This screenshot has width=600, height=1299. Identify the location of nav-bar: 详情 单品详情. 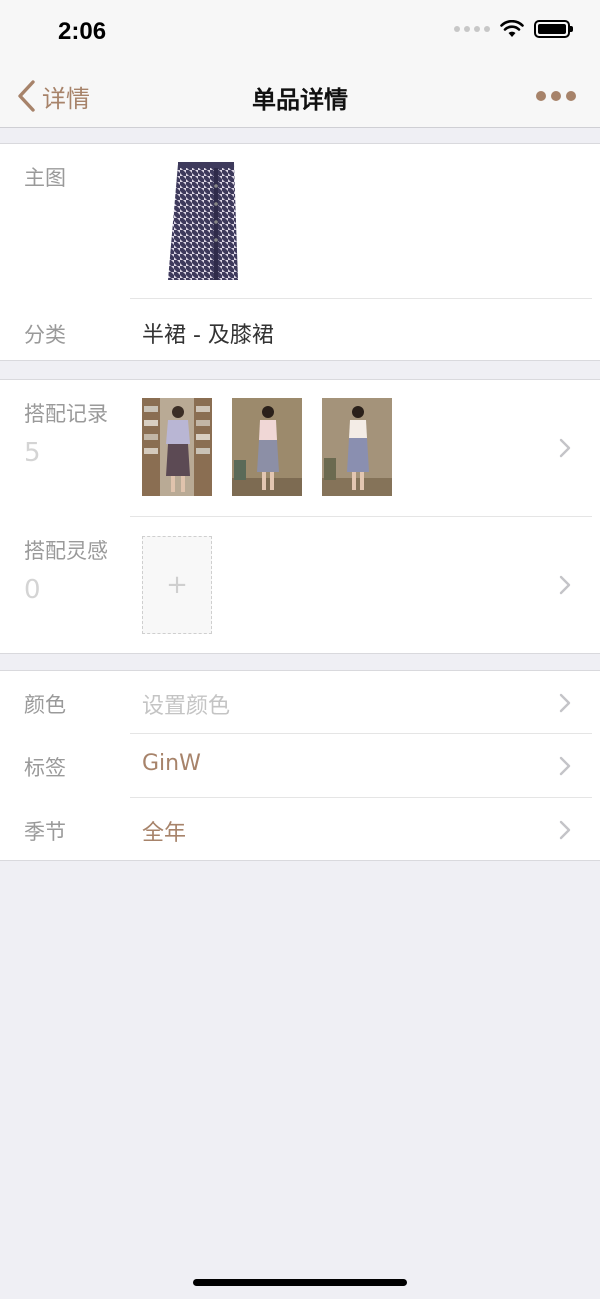
(300, 95).